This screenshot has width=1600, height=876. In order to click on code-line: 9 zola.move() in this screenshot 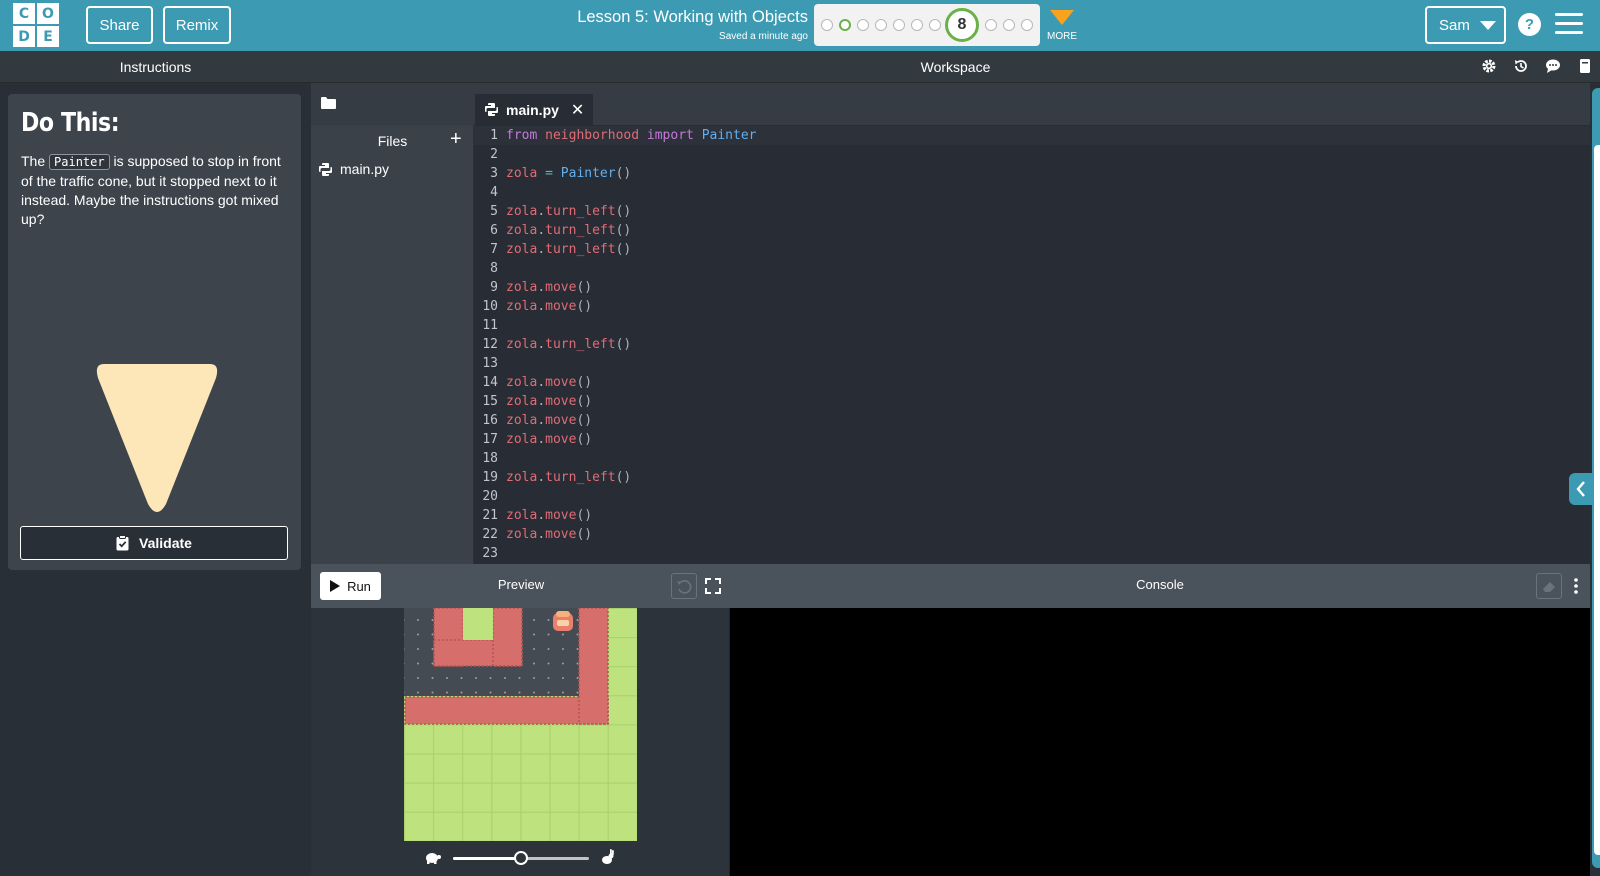, I will do `click(1032, 287)`.